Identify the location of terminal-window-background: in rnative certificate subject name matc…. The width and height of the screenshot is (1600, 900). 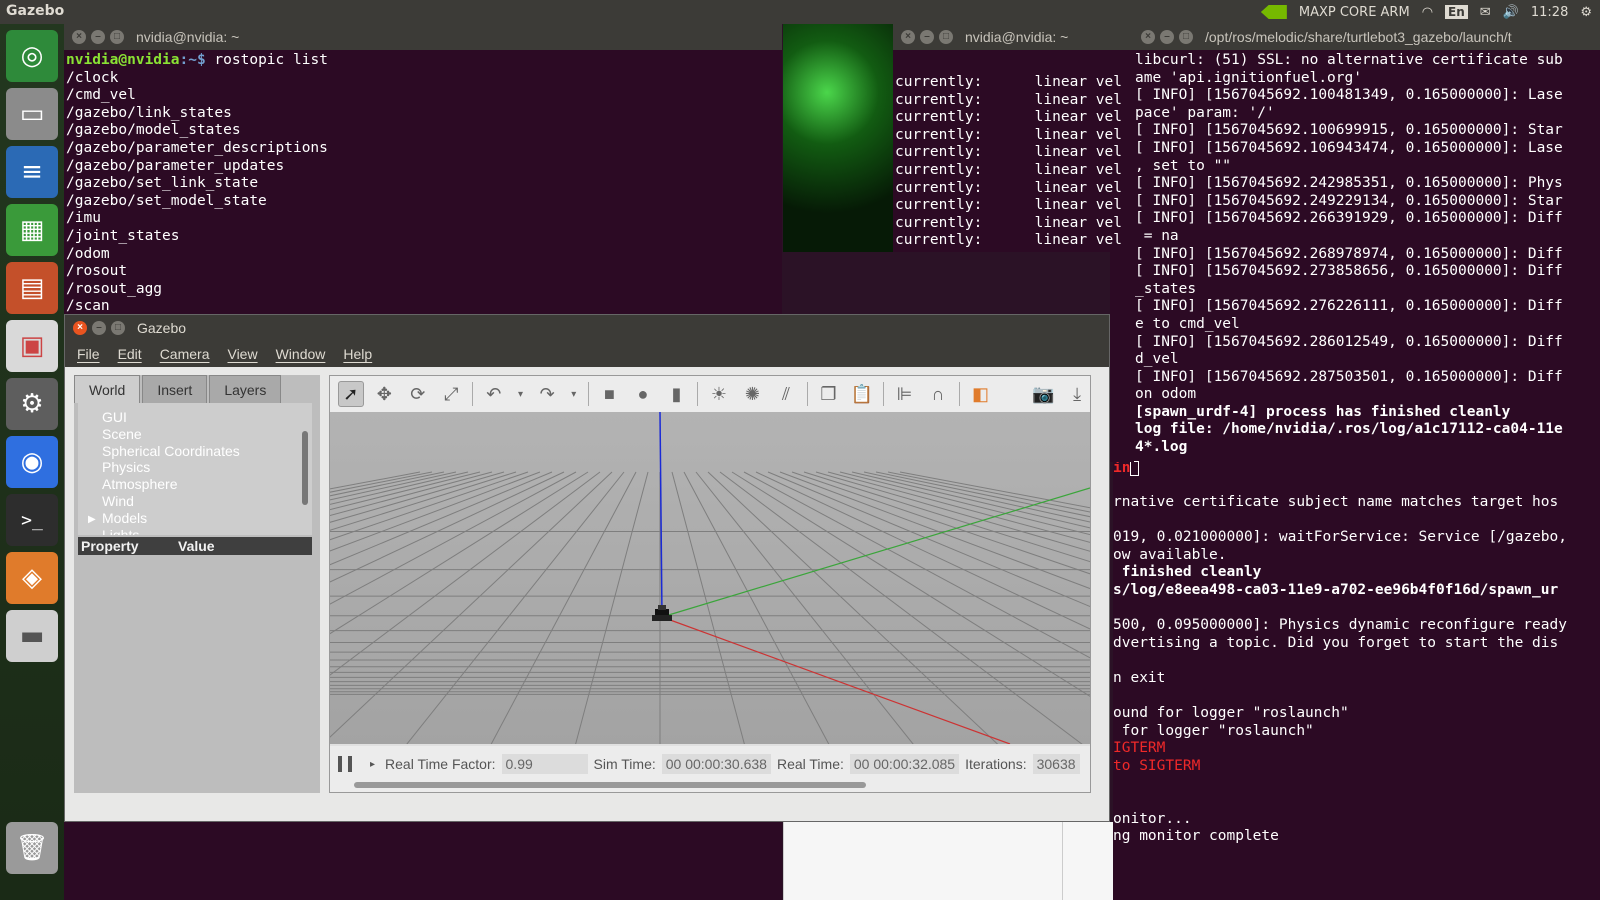
(1356, 680).